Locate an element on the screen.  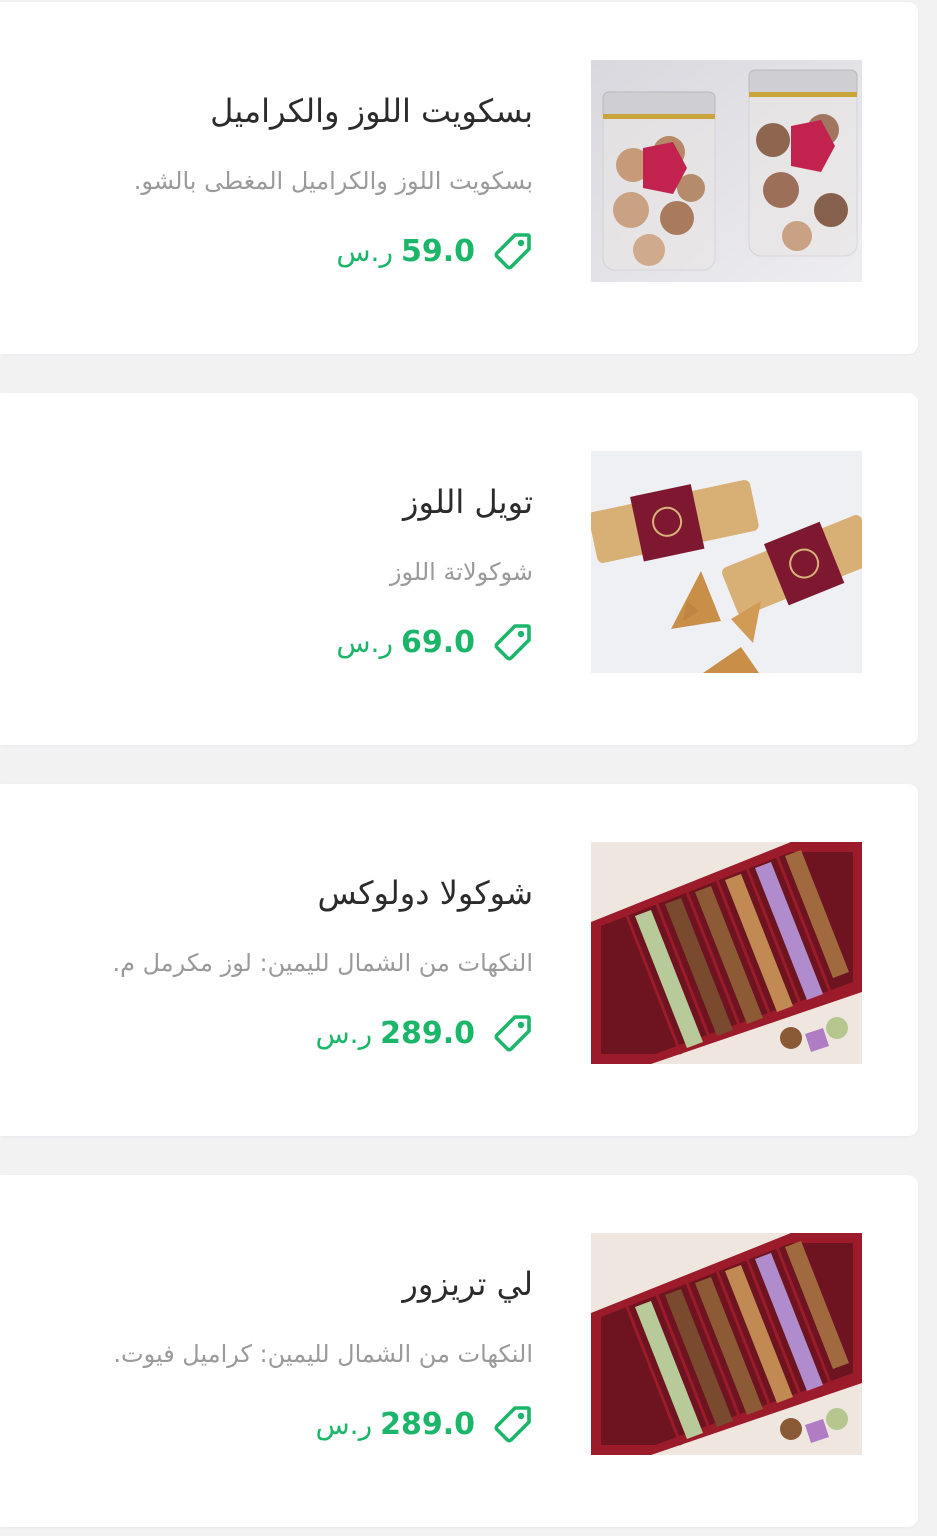
product-description: النكهات من الشمال لليمين: كراميل فيوت. is located at coordinates (323, 1354).